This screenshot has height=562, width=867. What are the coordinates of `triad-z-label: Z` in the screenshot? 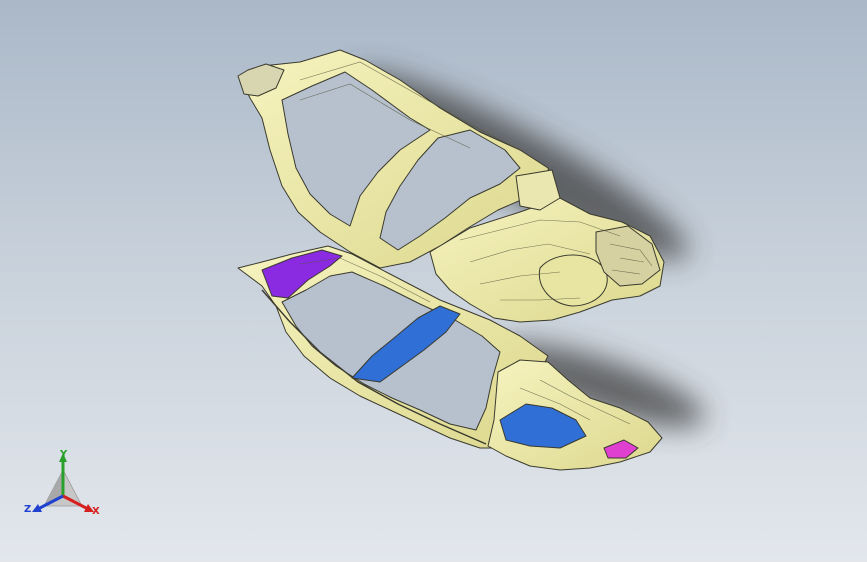 It's located at (28, 509).